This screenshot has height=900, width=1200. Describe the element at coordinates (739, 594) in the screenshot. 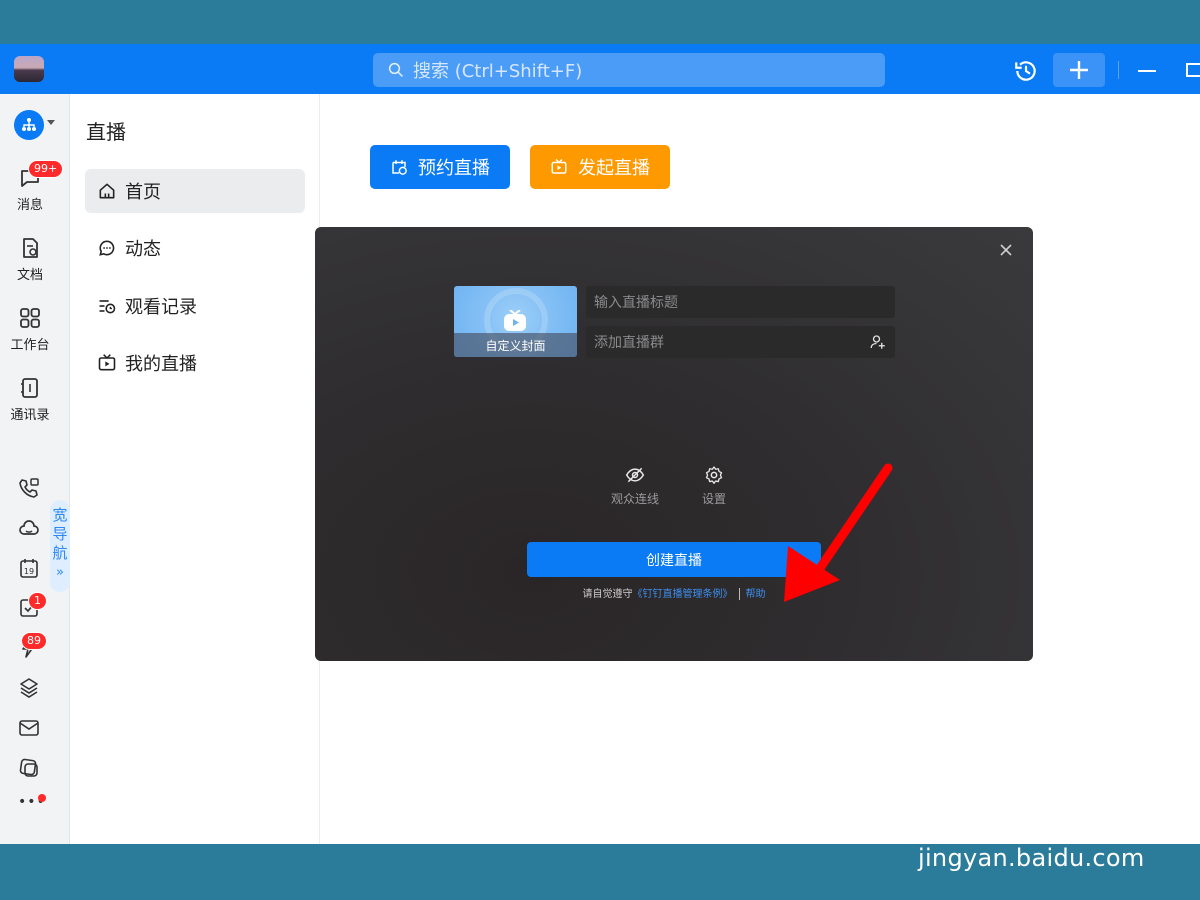

I see `terms-divider` at that location.